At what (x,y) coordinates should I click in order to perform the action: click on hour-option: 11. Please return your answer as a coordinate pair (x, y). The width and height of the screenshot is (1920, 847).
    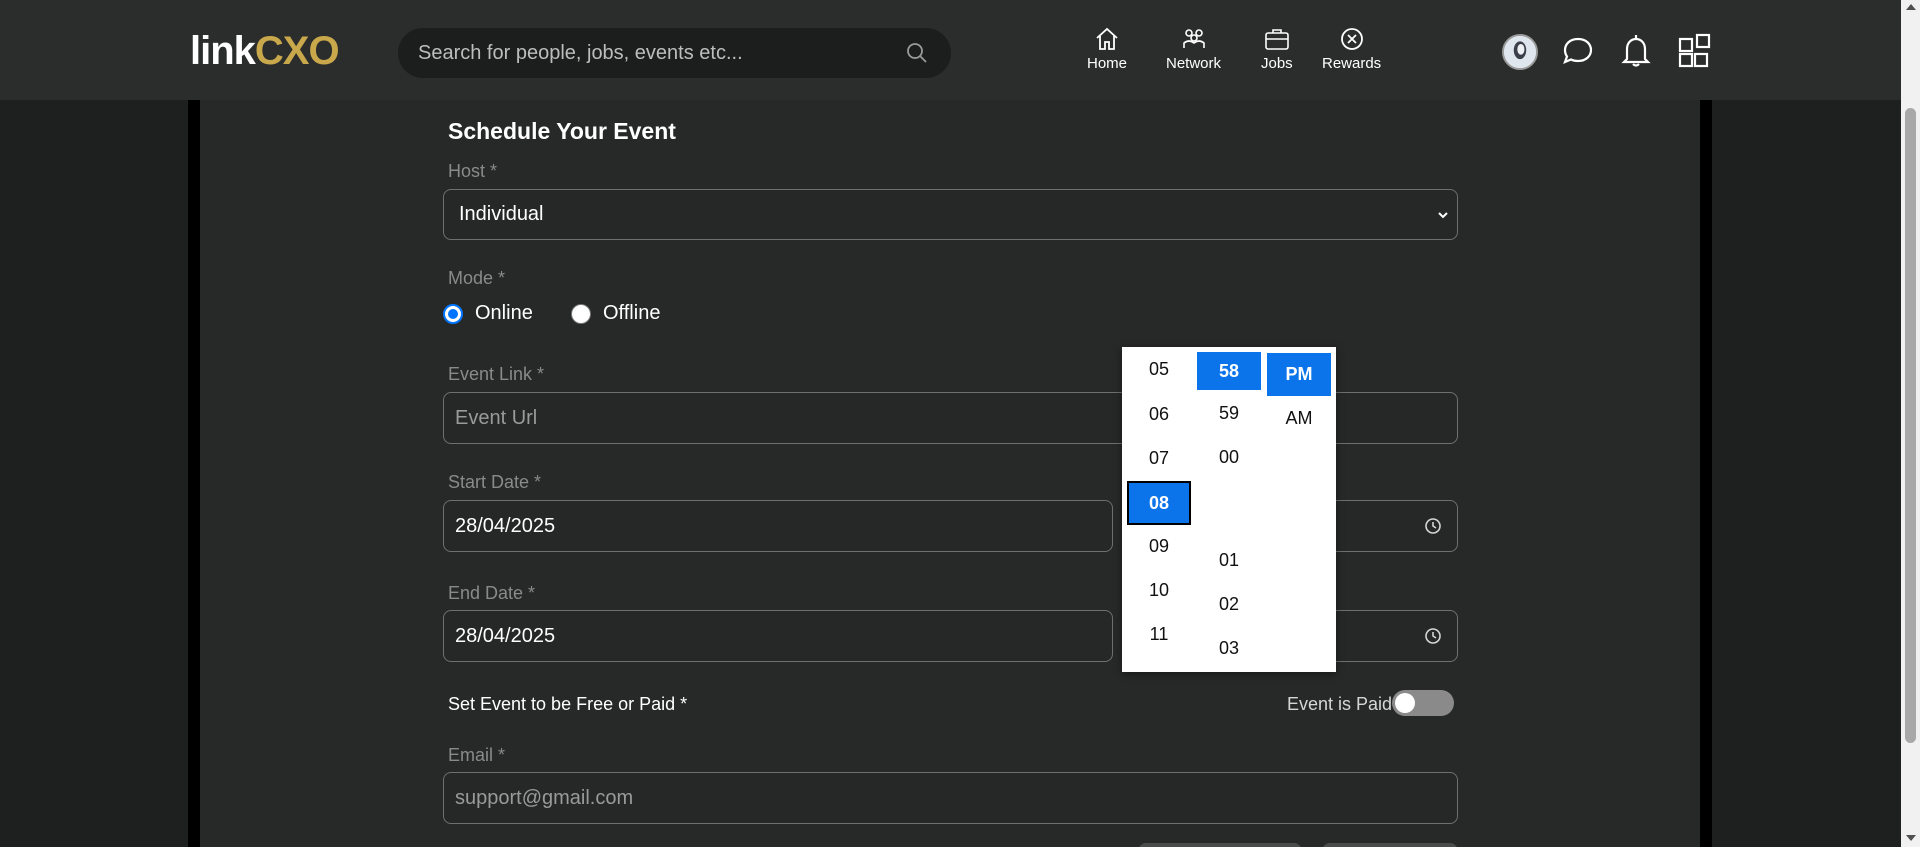
    Looking at the image, I should click on (1159, 634).